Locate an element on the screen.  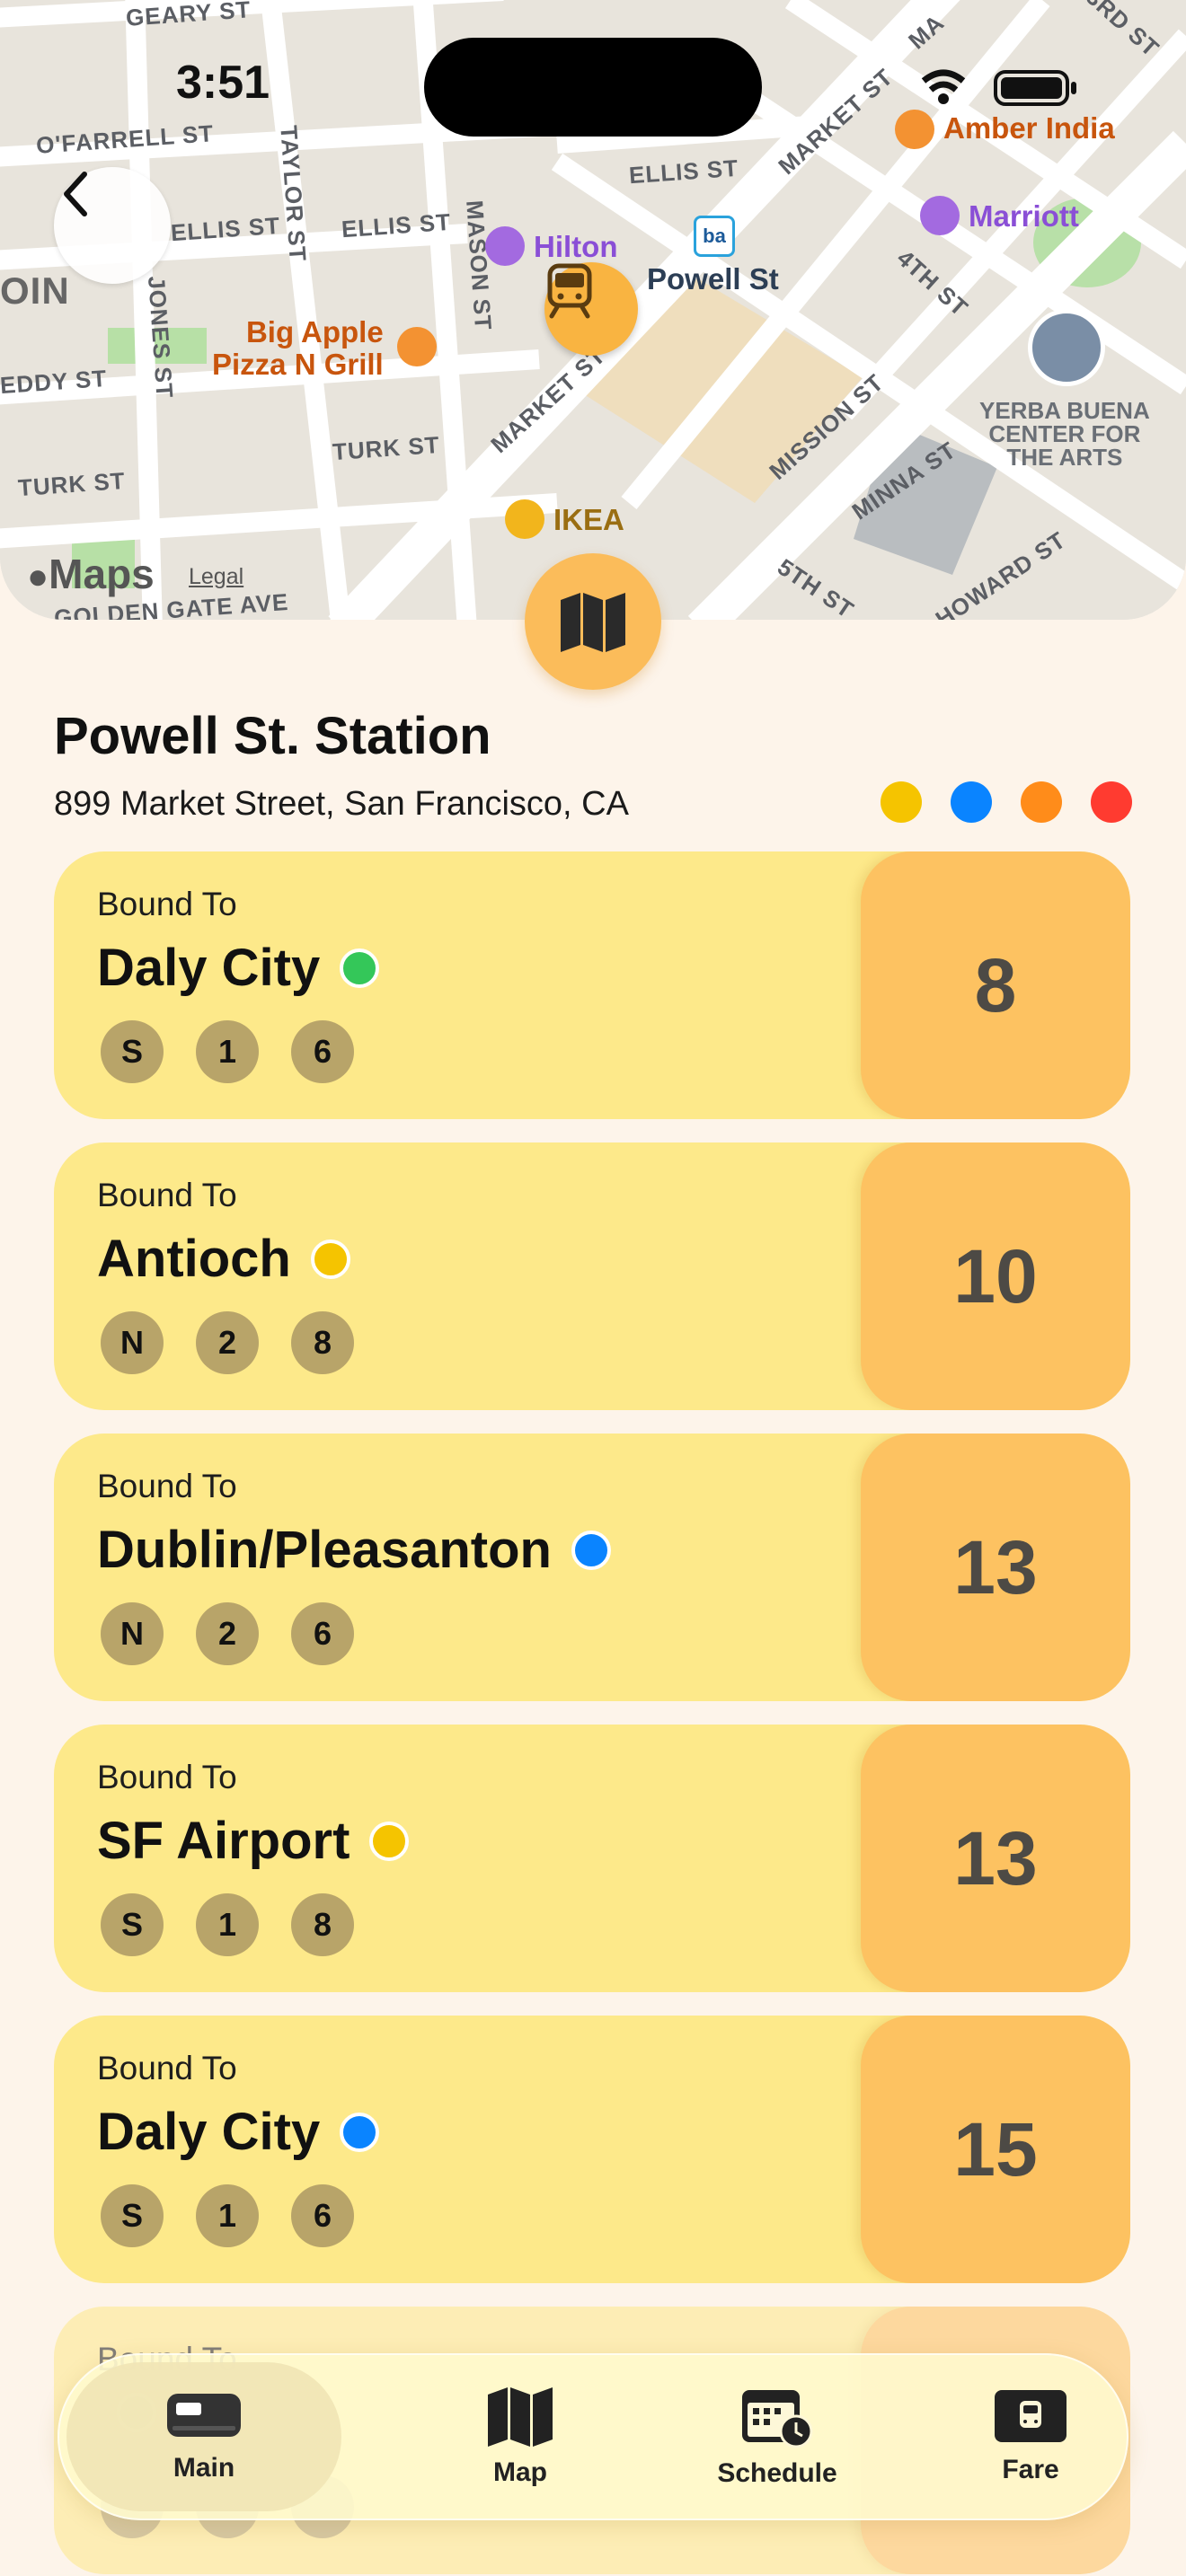
minutes-until-departure: 10 is located at coordinates (995, 1276).